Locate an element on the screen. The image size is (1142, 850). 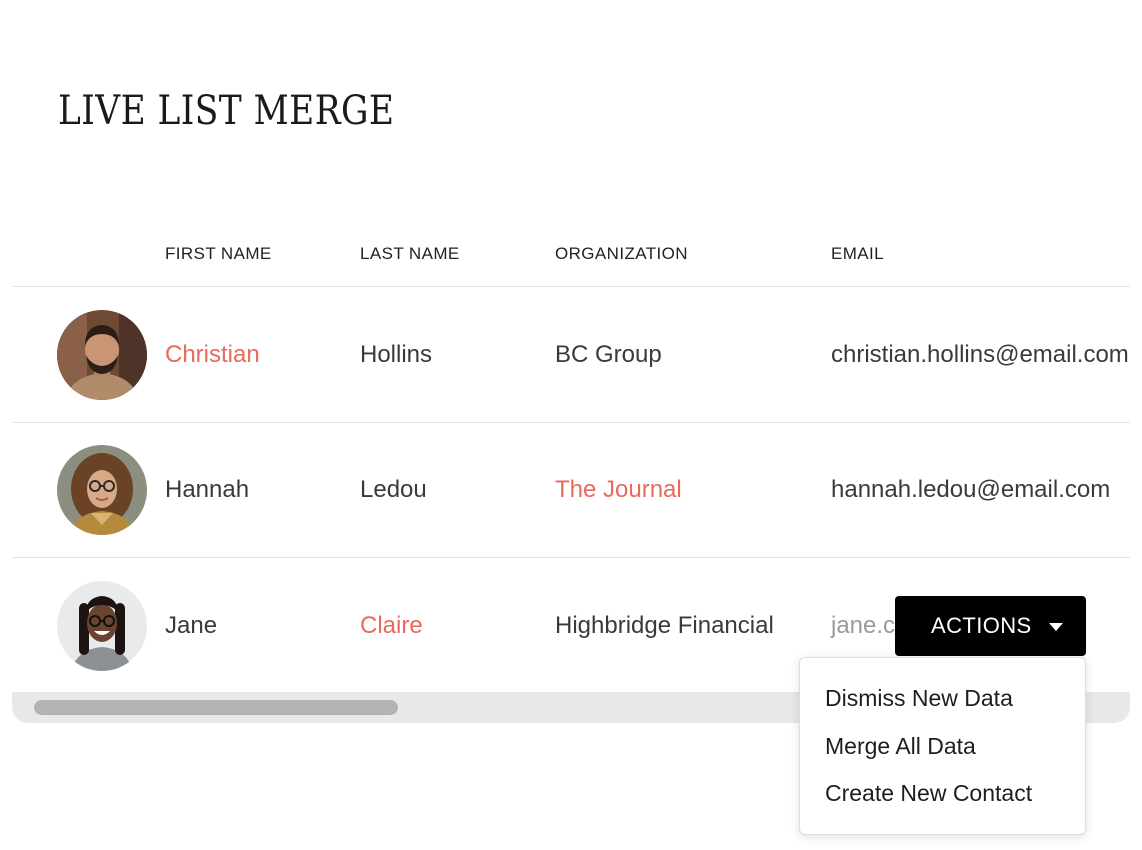
menu-item-merge-all-data: Merge All Data is located at coordinates (900, 746).